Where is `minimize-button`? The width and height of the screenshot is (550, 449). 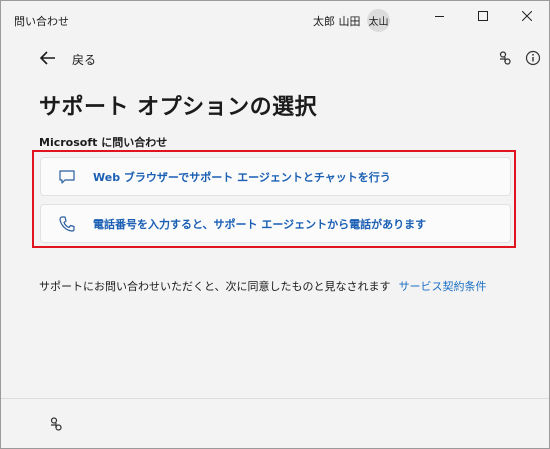
minimize-button is located at coordinates (439, 16).